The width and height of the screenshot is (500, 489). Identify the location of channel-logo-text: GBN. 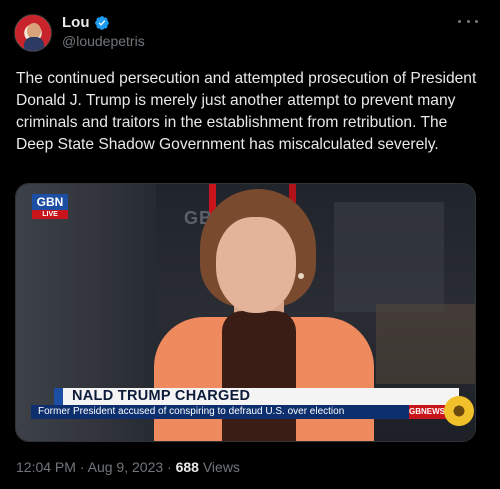
(50, 202).